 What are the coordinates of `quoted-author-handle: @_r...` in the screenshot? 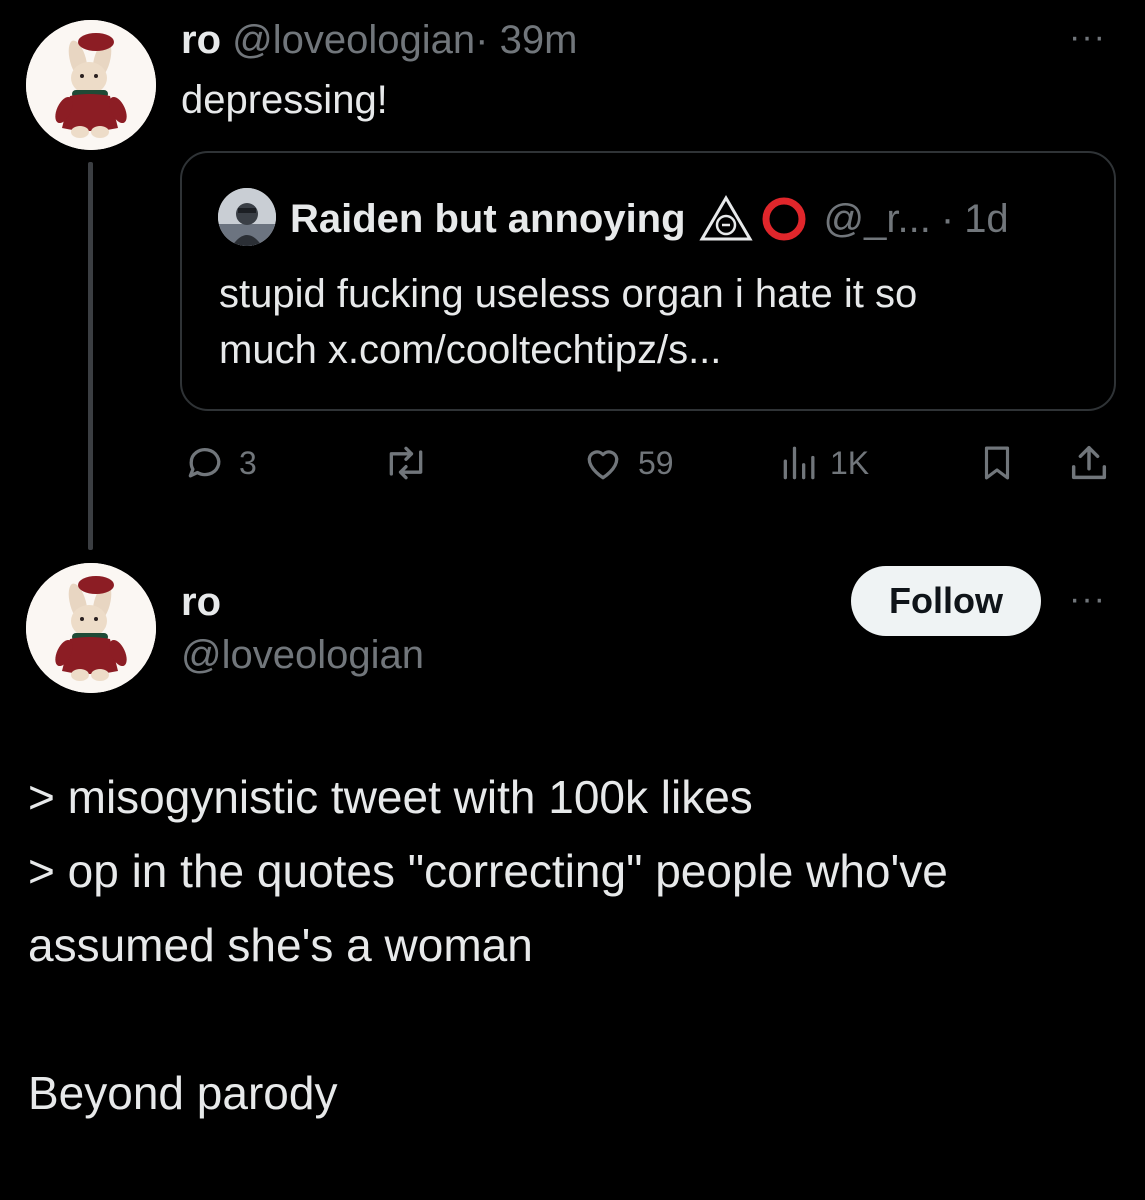 It's located at (877, 219).